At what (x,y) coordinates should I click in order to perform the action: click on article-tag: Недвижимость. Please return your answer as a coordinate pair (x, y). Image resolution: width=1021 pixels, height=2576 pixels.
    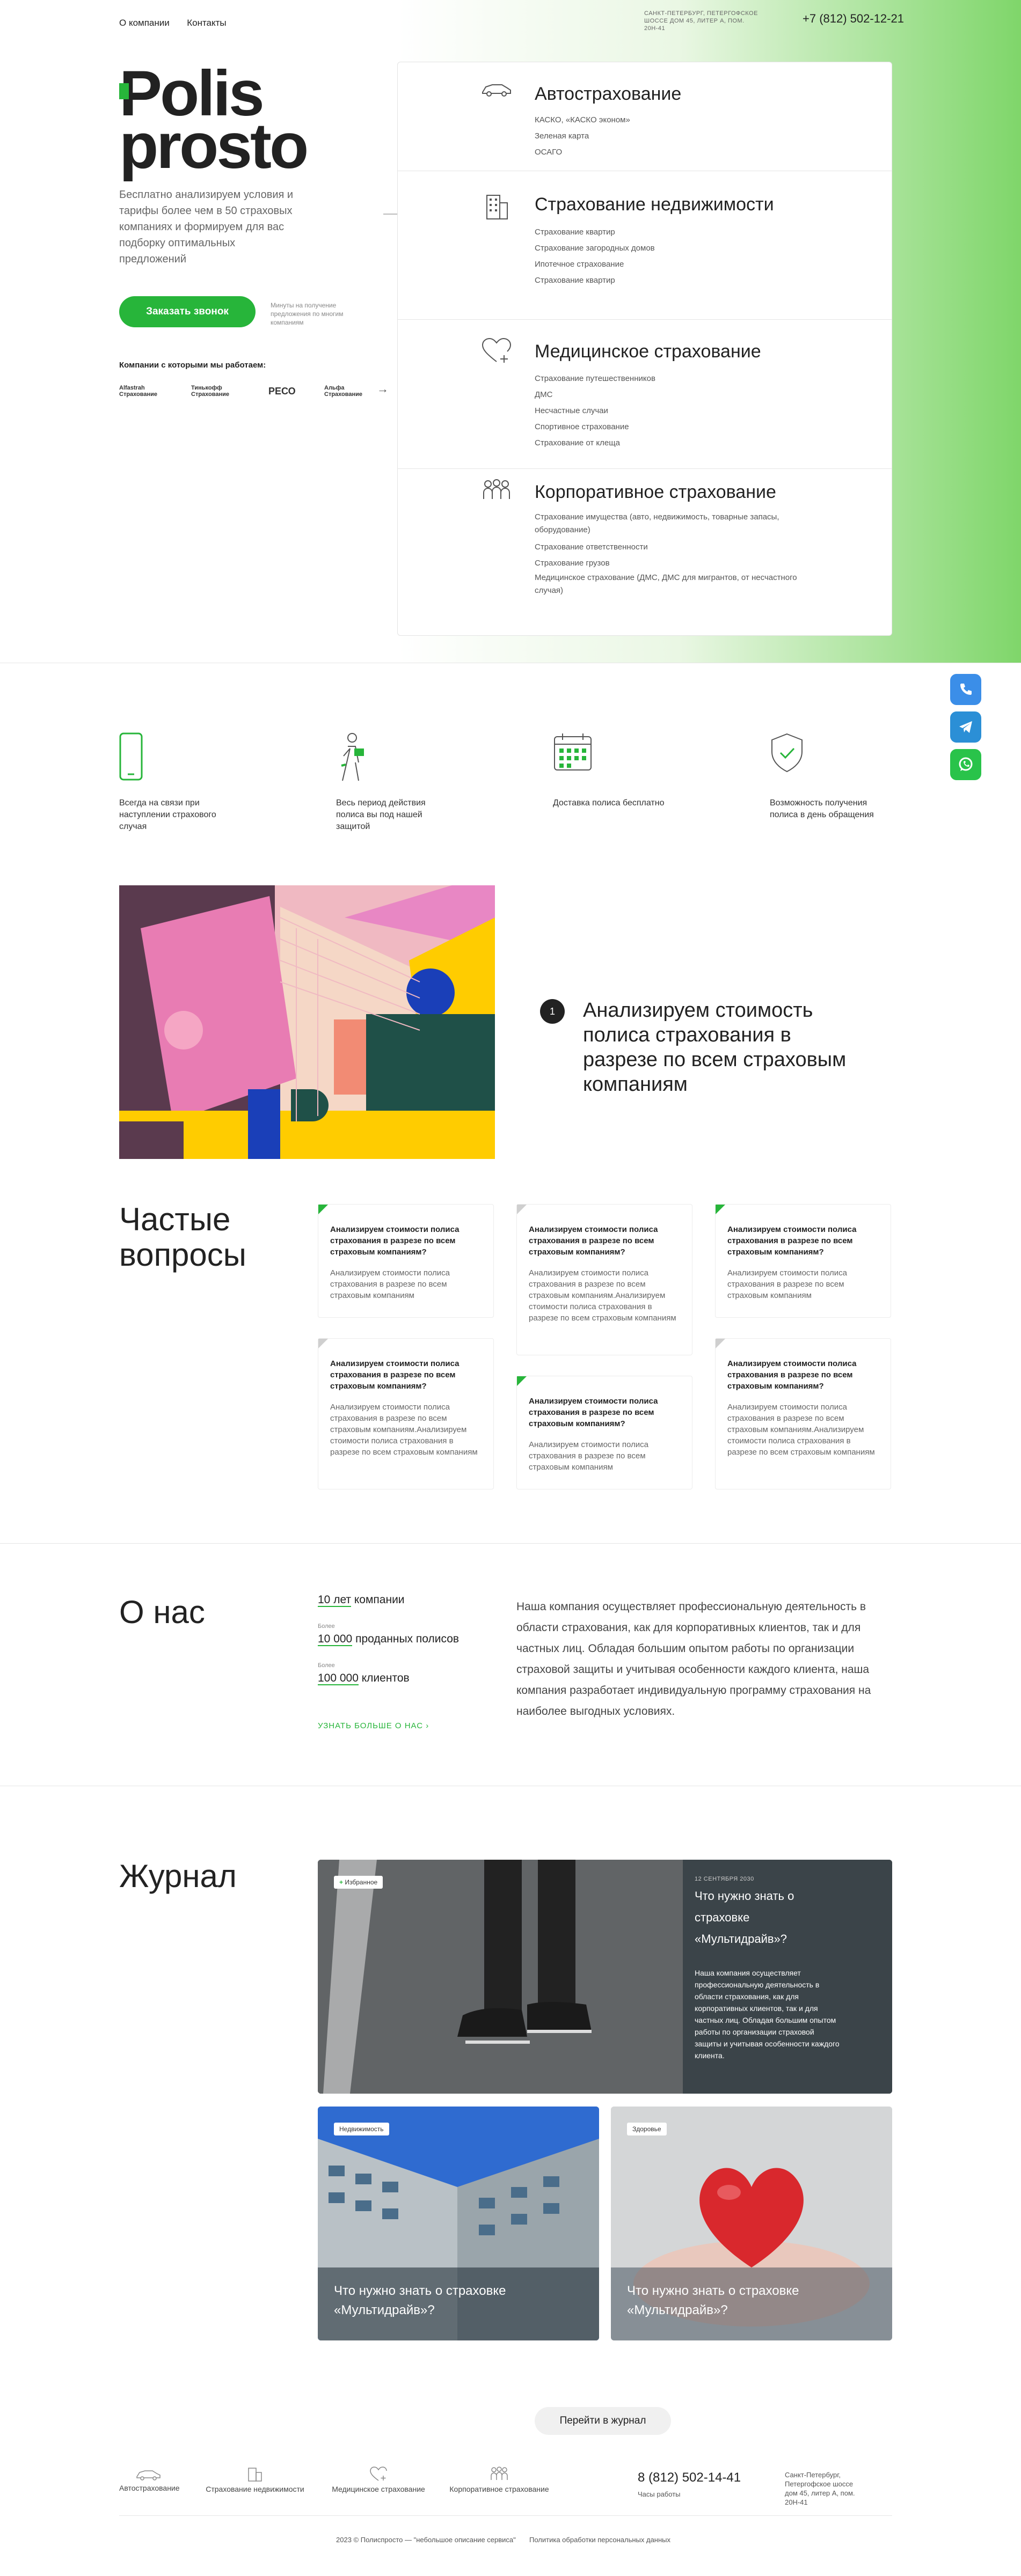
    Looking at the image, I should click on (361, 2129).